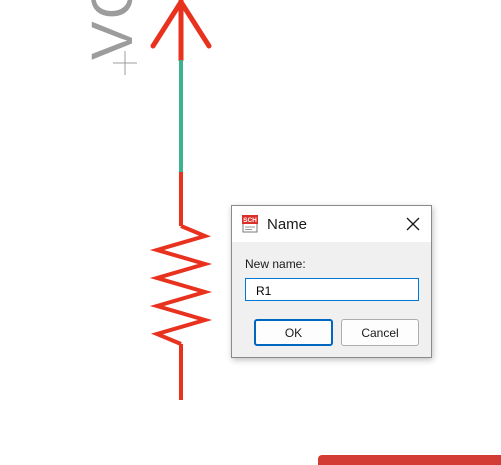 The height and width of the screenshot is (465, 501). Describe the element at coordinates (250, 220) in the screenshot. I see `svg-text: SCH` at that location.